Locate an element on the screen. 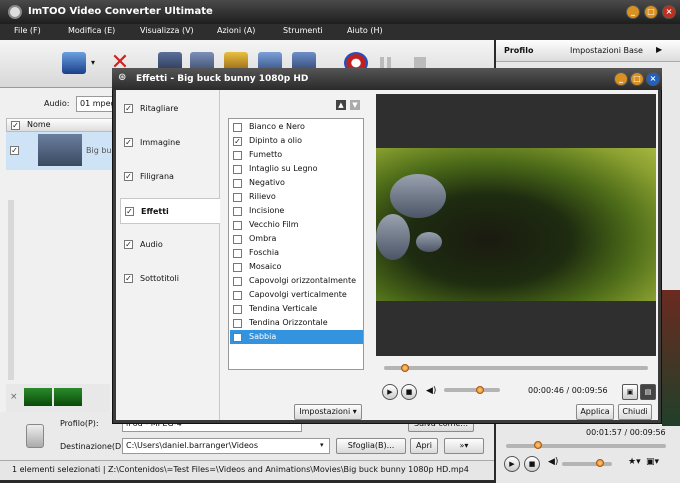  tab-subtitles: ✓ Sottotitoli is located at coordinates (170, 279).